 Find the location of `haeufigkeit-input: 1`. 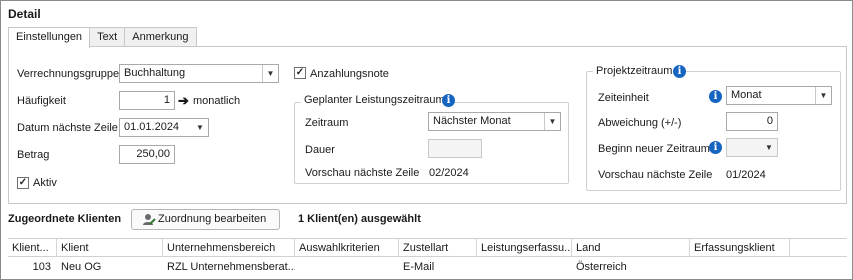

haeufigkeit-input: 1 is located at coordinates (147, 100).